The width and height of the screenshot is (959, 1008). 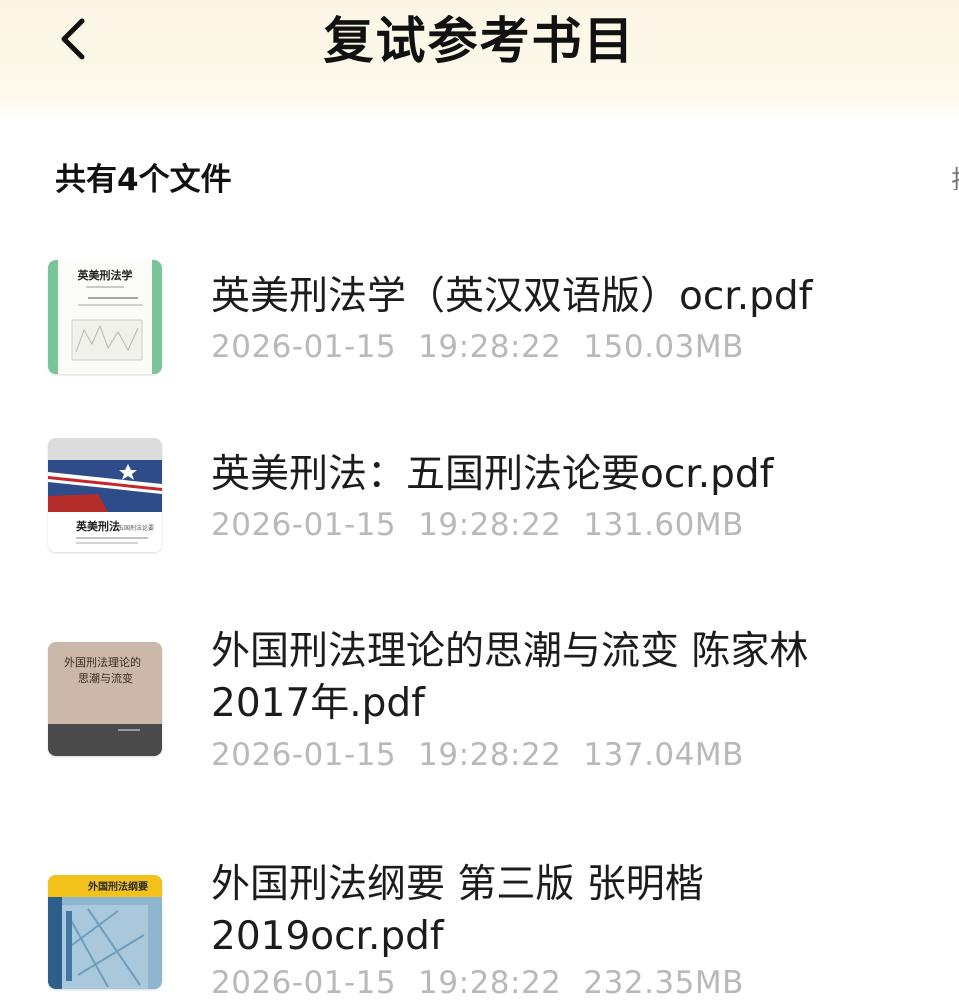 I want to click on file-thumbnail: 英美刑法 五国刑法论要, so click(x=105, y=495).